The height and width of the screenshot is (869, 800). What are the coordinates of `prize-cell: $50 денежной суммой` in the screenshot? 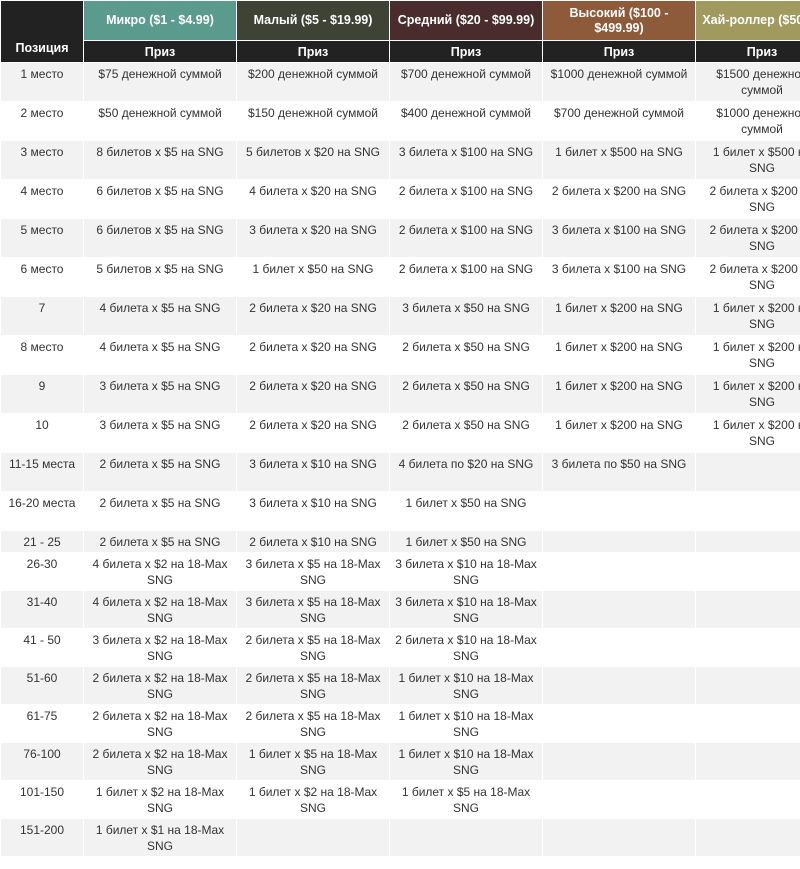 It's located at (160, 121).